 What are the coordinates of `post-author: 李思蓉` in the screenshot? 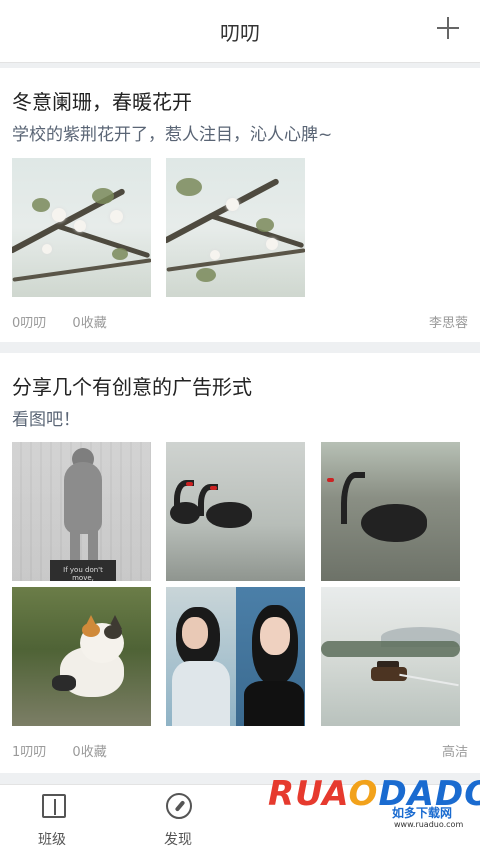 It's located at (448, 321).